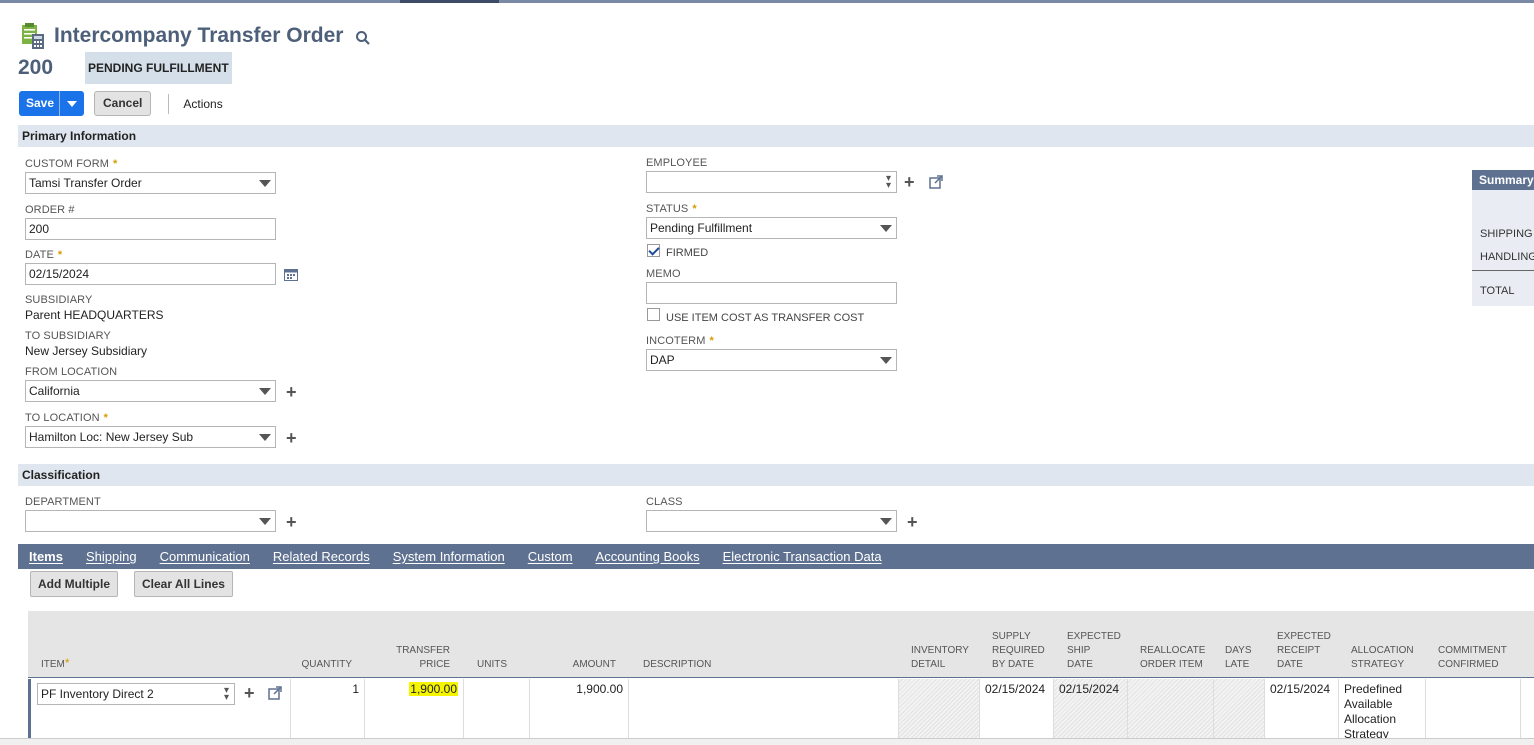 The width and height of the screenshot is (1534, 745). Describe the element at coordinates (648, 556) in the screenshot. I see `tab-accounting-books: Accounting Books` at that location.